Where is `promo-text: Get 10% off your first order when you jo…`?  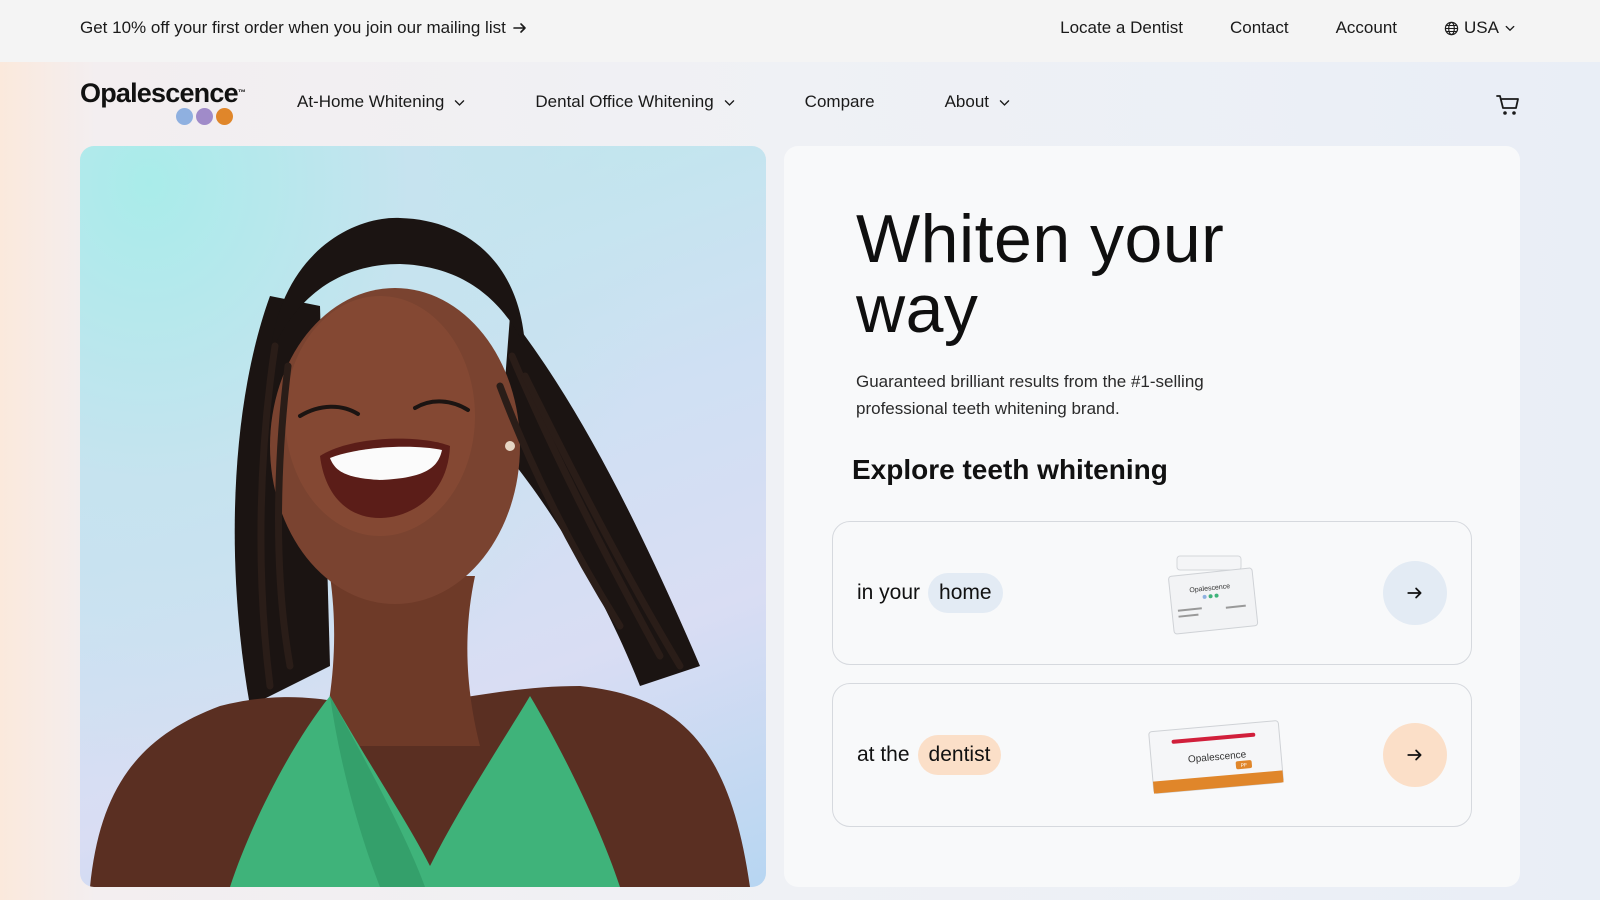
promo-text: Get 10% off your first order when you jo… is located at coordinates (293, 27).